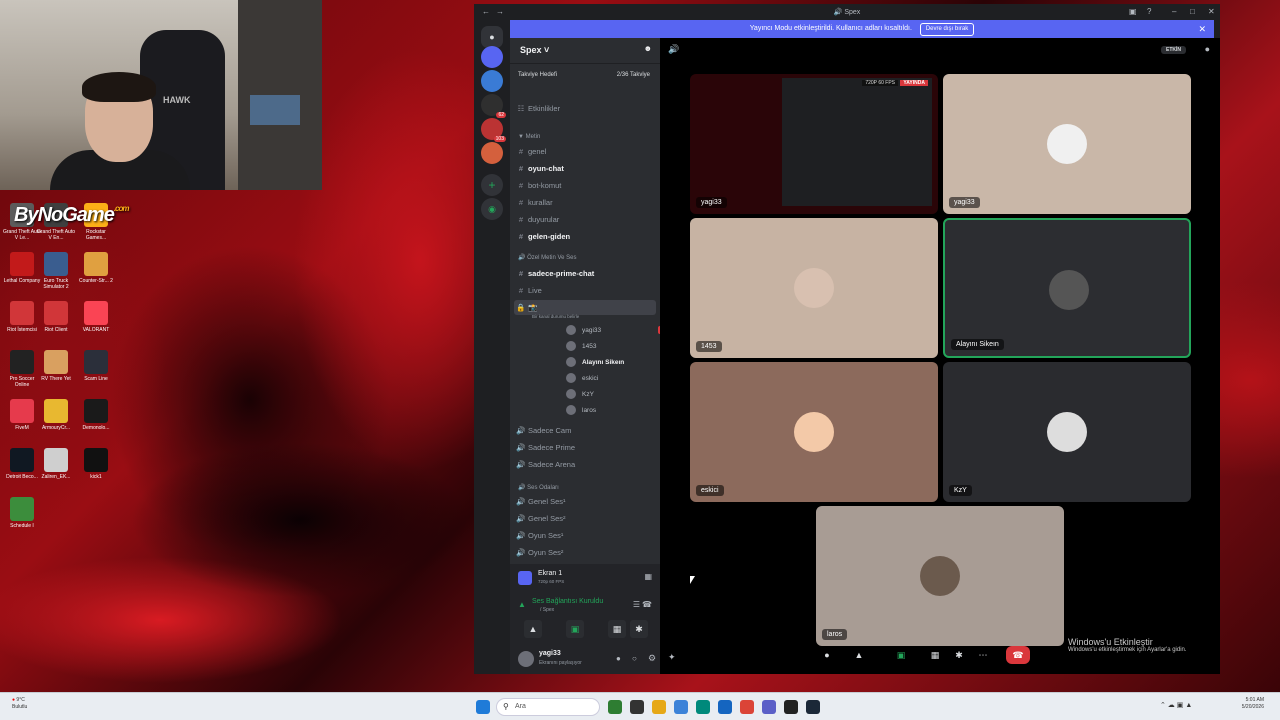 The width and height of the screenshot is (1280, 720). I want to click on desktop-icon: Euro Truck Simulator 2, so click(56, 271).